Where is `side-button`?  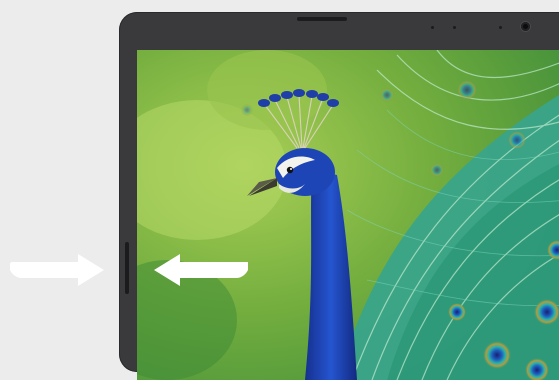 side-button is located at coordinates (127, 268).